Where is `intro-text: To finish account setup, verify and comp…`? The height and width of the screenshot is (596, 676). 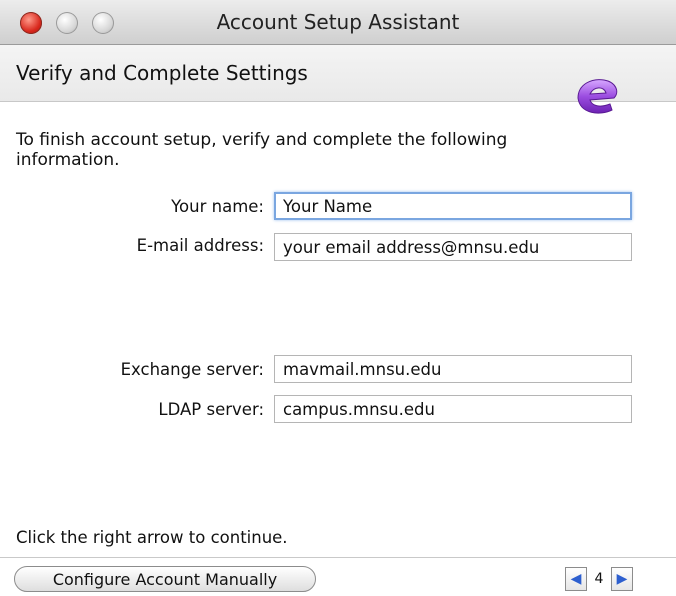 intro-text: To finish account setup, verify and comp… is located at coordinates (262, 150).